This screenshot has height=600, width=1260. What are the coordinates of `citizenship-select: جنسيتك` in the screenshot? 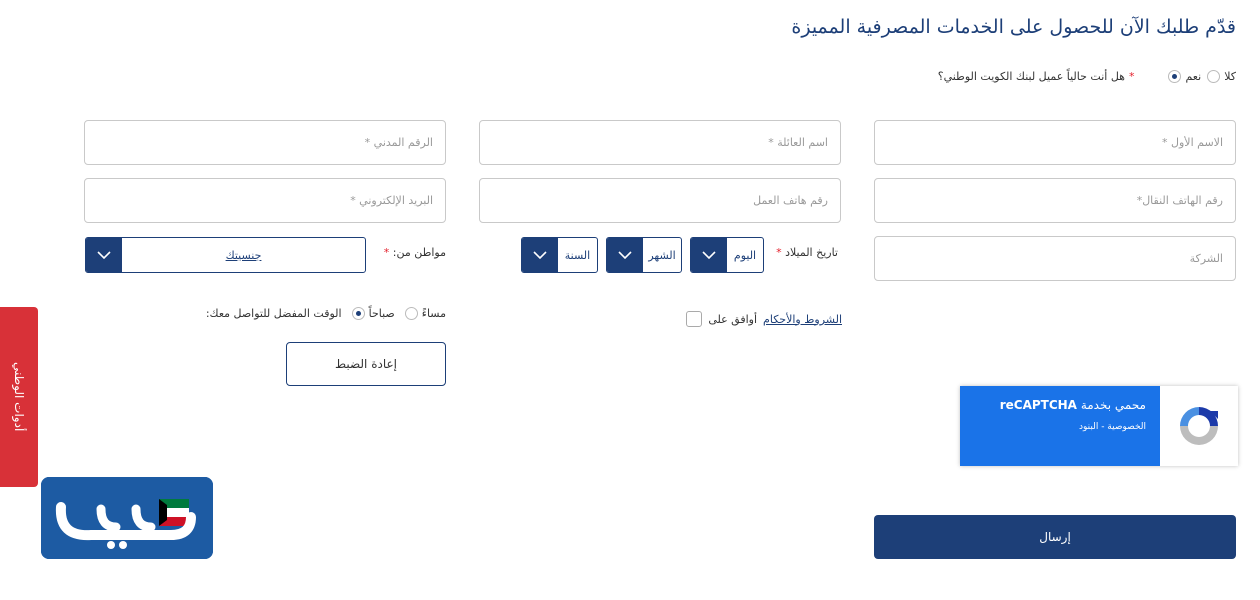 It's located at (225, 255).